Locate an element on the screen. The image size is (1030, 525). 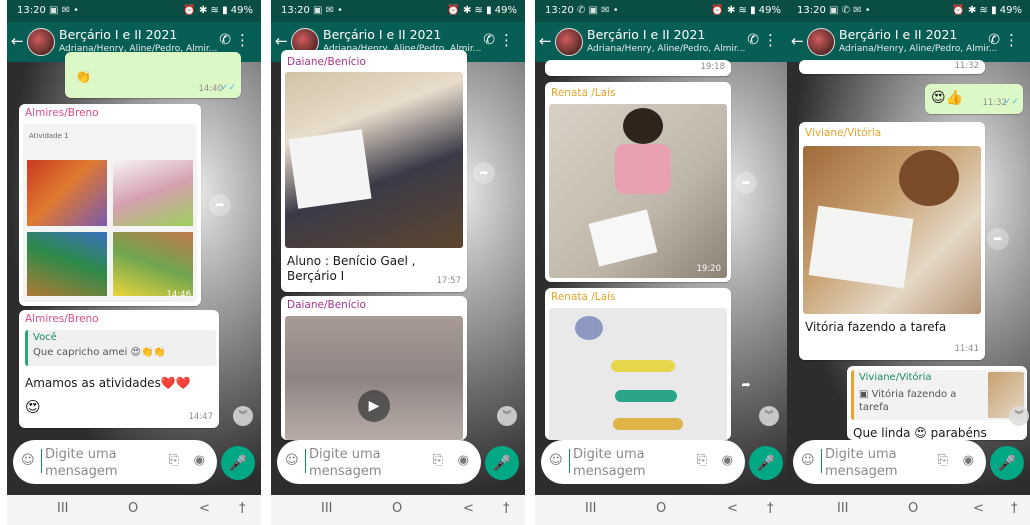
quoted-message: Você Que capricho amei 😍👏👏 is located at coordinates (120, 348).